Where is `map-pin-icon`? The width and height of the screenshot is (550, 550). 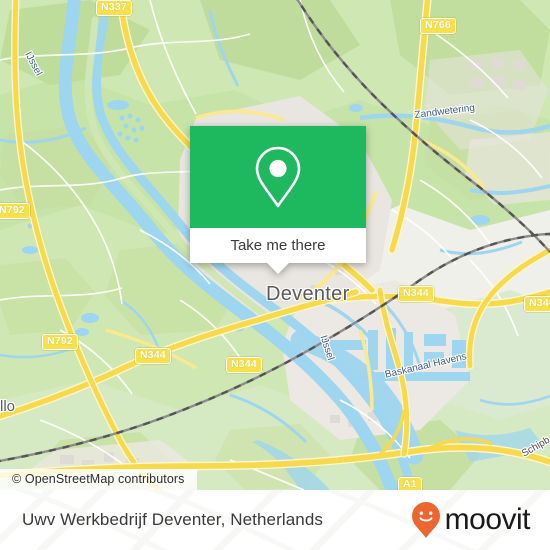
map-pin-icon is located at coordinates (278, 177).